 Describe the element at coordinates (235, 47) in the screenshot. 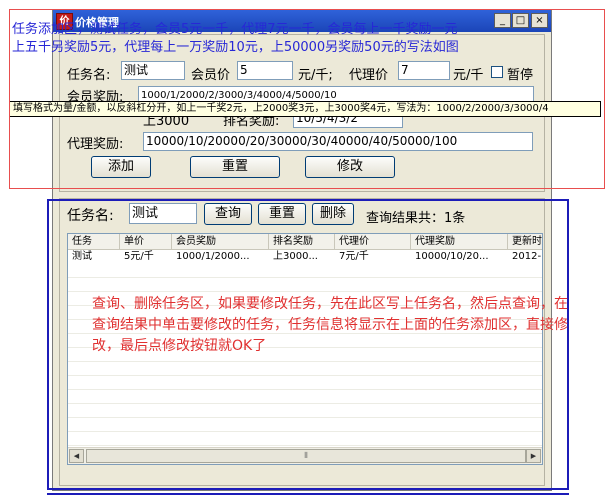

I see `add-area-note-line2: 上五千另奖励5元，代理每上一万奖励10元，上50000另奖励50元的写法如图` at that location.